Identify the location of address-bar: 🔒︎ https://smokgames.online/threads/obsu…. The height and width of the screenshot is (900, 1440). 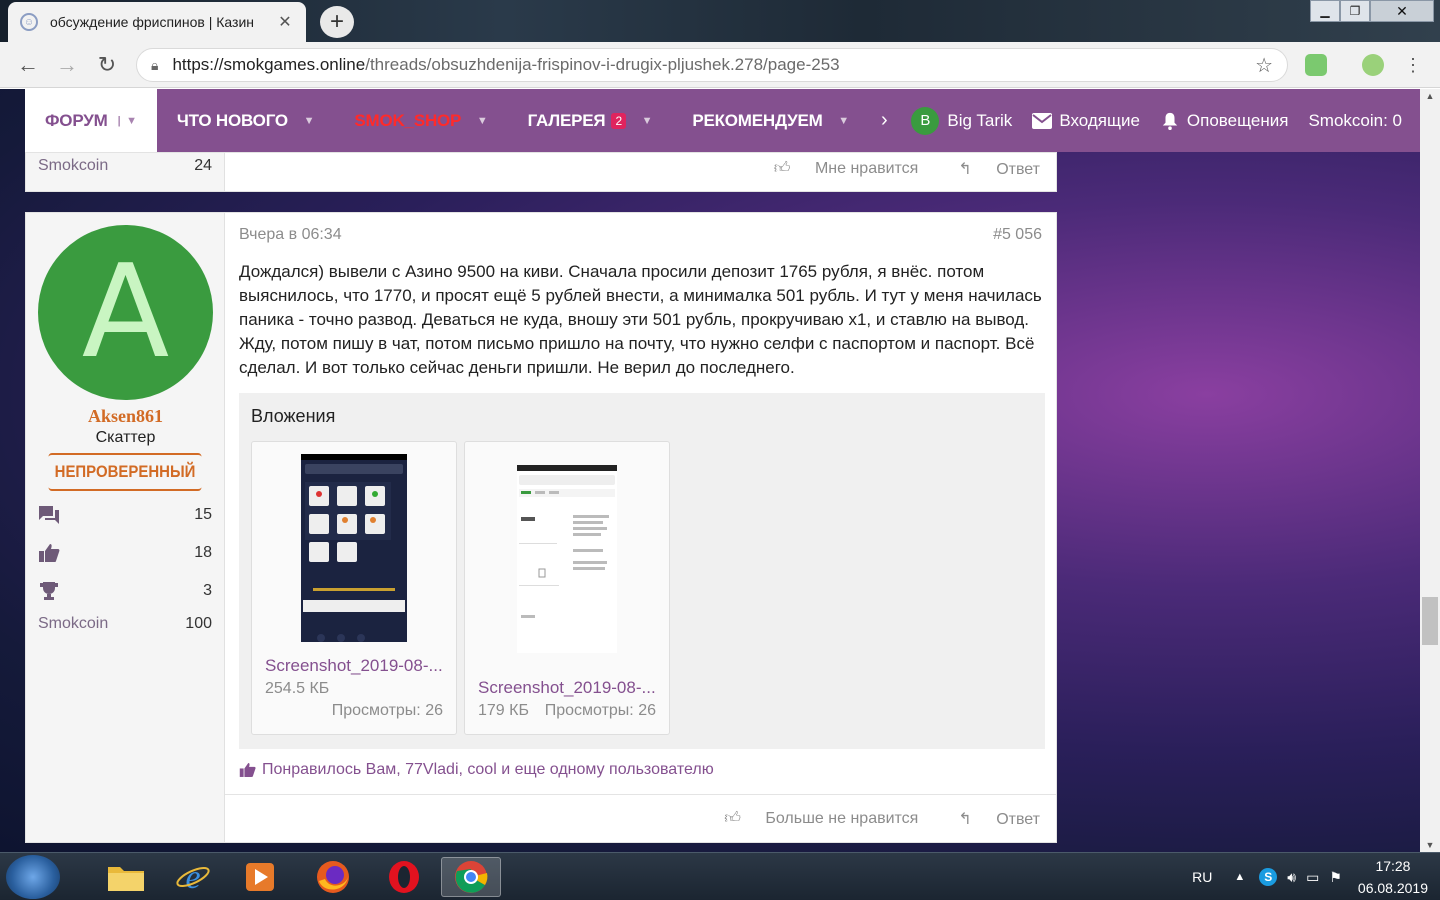
(712, 65).